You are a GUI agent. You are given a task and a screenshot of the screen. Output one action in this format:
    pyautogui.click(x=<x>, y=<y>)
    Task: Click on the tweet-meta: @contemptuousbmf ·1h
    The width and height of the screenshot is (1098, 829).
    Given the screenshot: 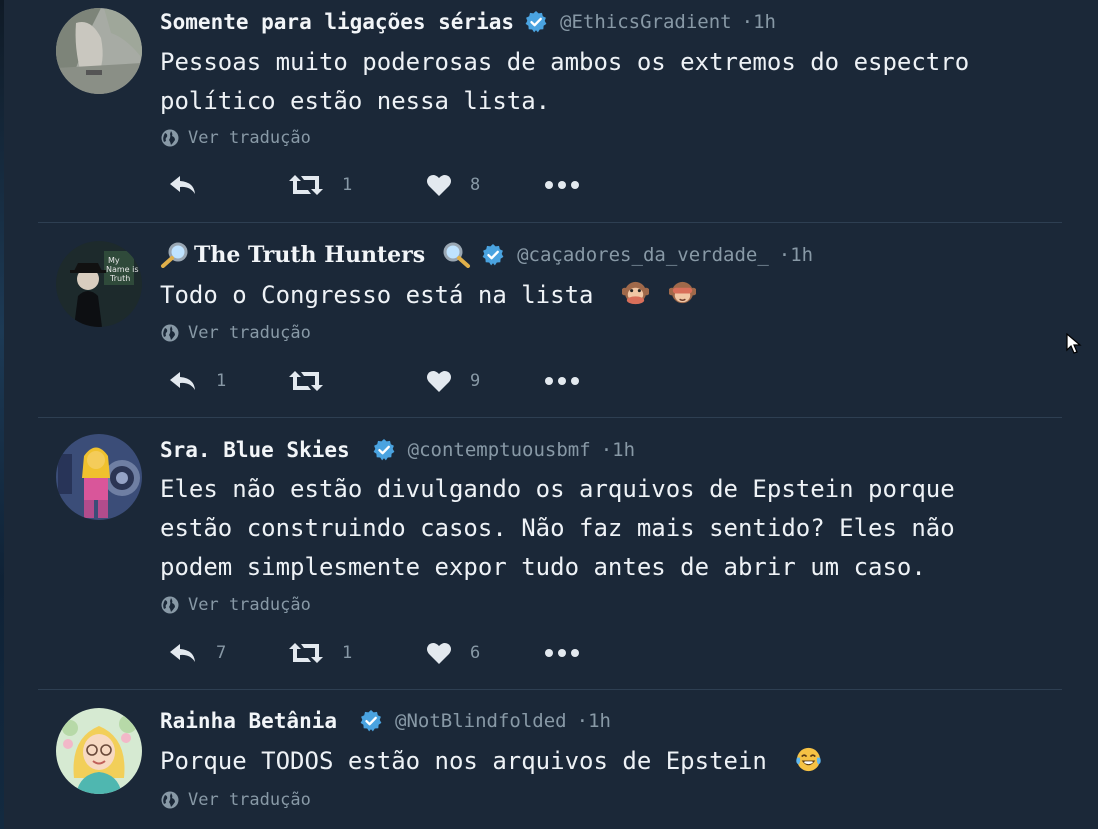 What is the action you would take?
    pyautogui.click(x=521, y=450)
    